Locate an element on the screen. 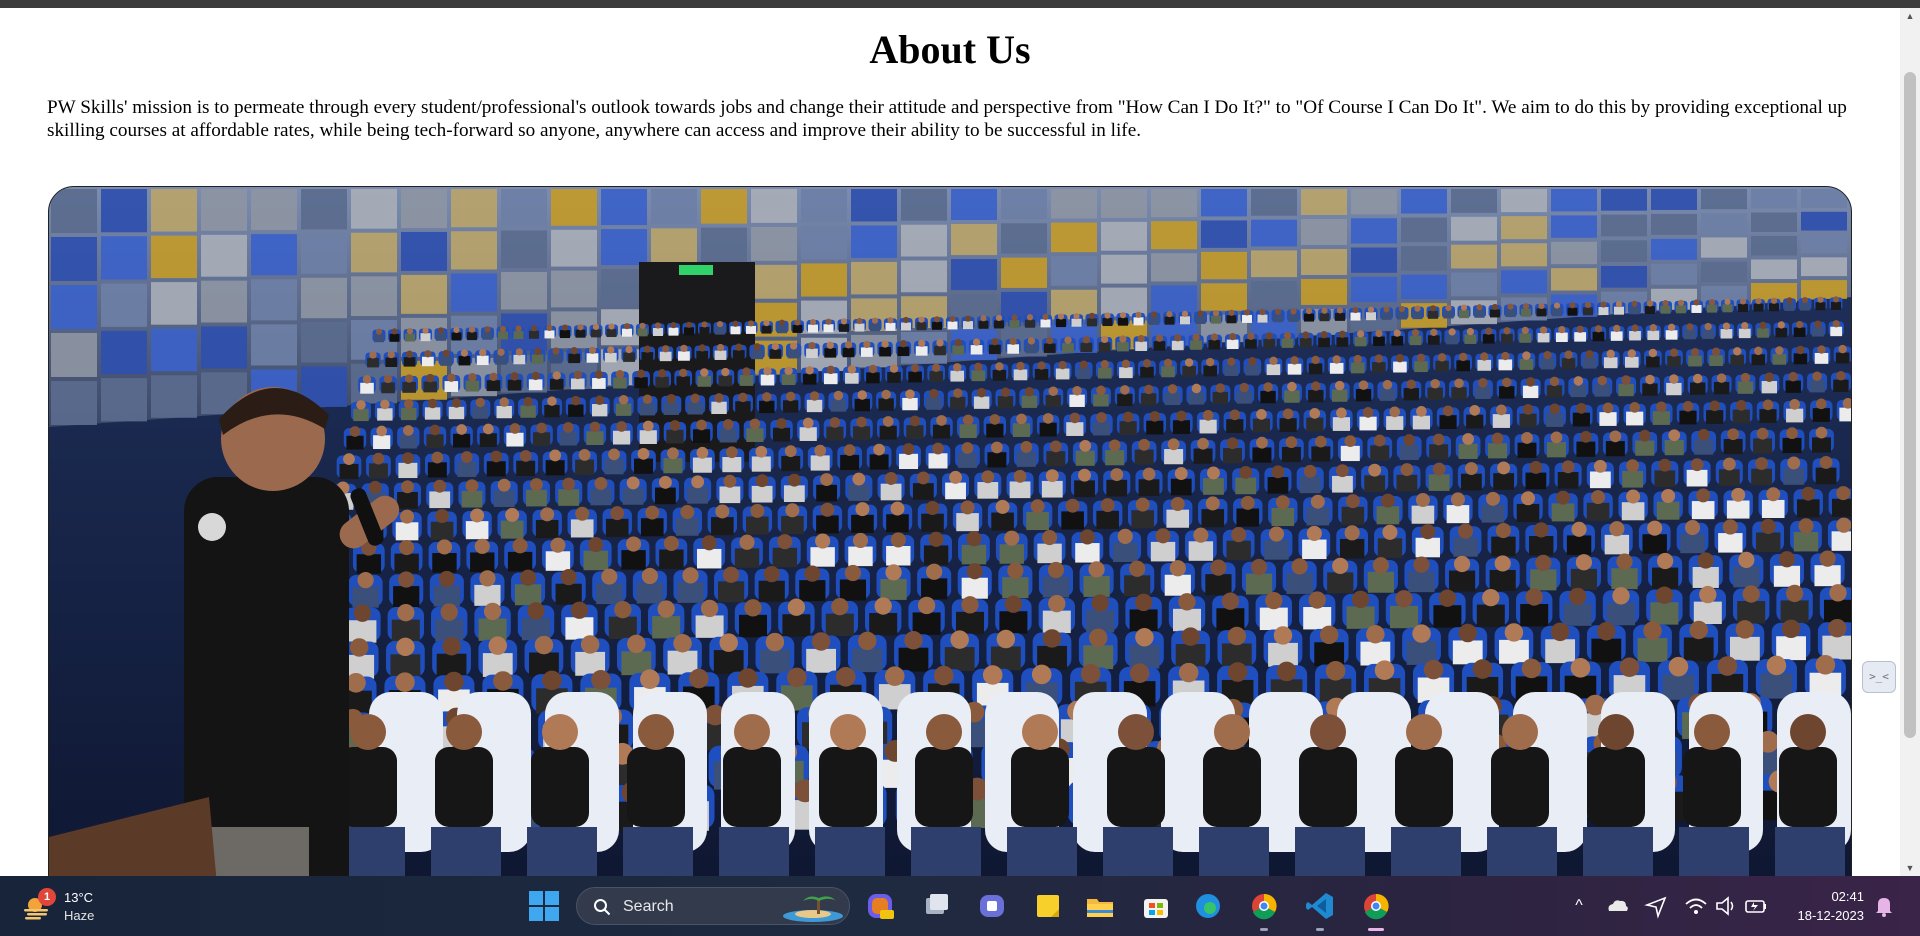  taskbar-app-chrome is located at coordinates (1376, 906).